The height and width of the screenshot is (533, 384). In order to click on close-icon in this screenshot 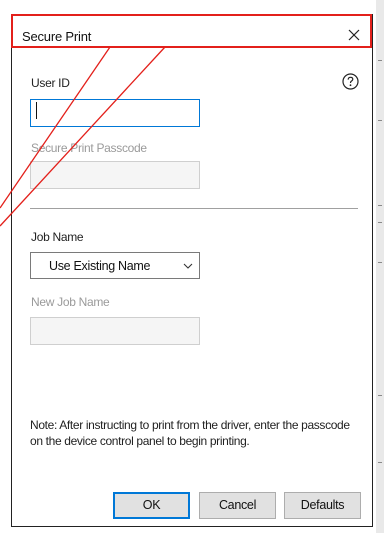, I will do `click(354, 35)`.